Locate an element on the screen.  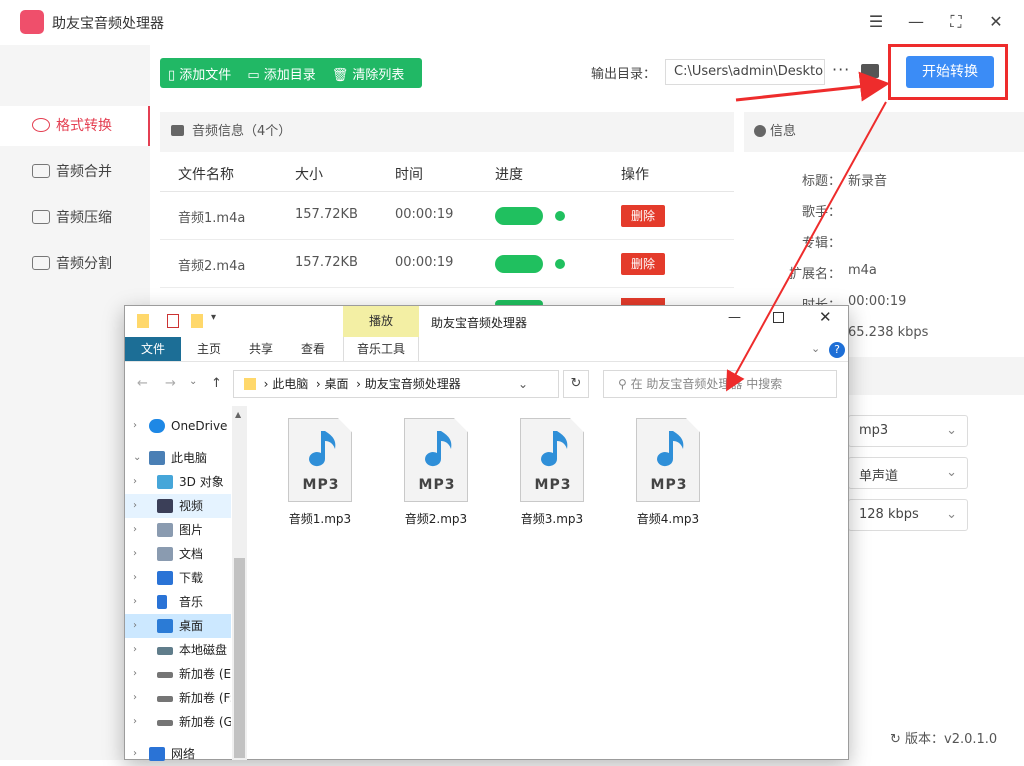
scroll-up-arrow: ▲ is located at coordinates (238, 414).